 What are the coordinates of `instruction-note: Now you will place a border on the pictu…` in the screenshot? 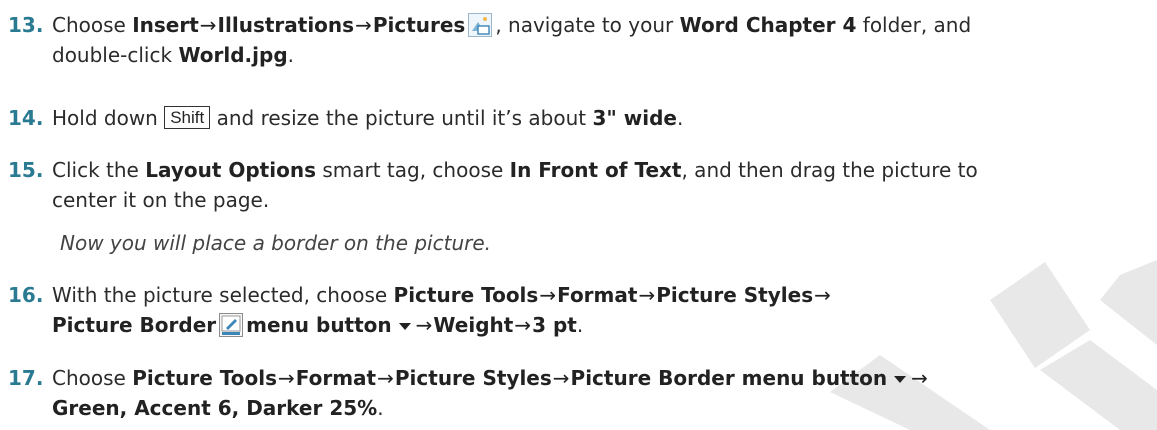 It's located at (276, 243).